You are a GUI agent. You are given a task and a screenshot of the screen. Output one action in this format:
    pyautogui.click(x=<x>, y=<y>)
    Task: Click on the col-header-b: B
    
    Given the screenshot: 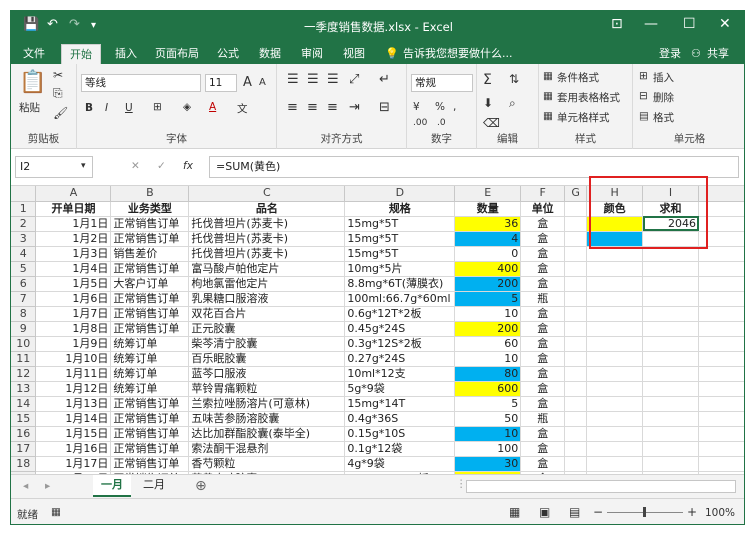 What is the action you would take?
    pyautogui.click(x=150, y=194)
    